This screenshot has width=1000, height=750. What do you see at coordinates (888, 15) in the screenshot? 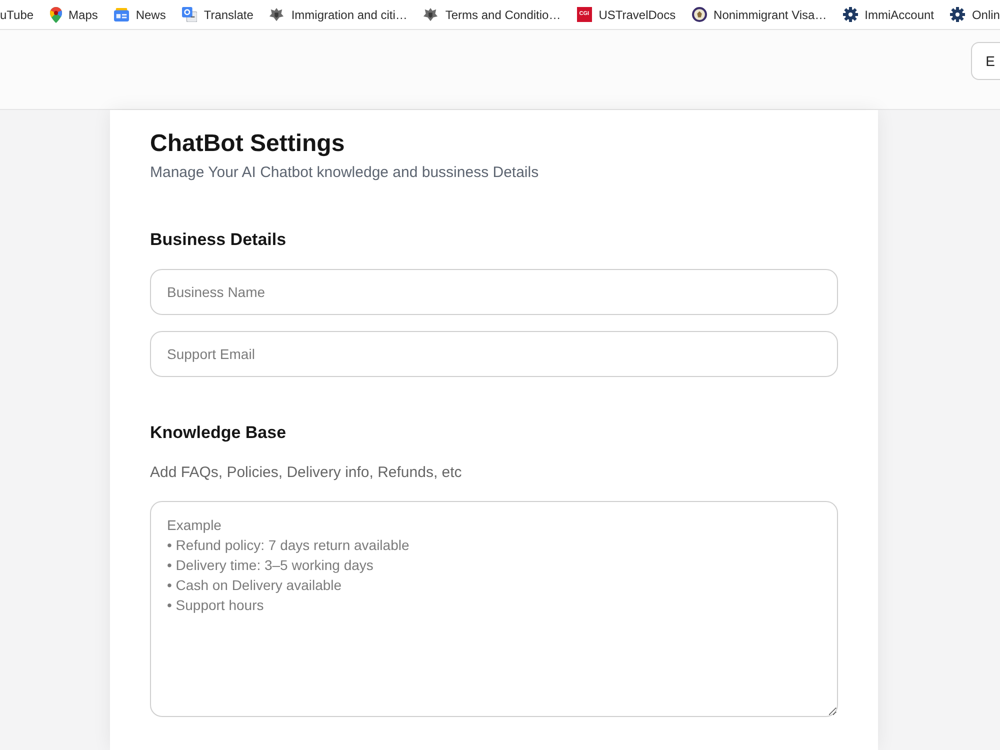
I see `bookmark-link: ImmiAccount` at bounding box center [888, 15].